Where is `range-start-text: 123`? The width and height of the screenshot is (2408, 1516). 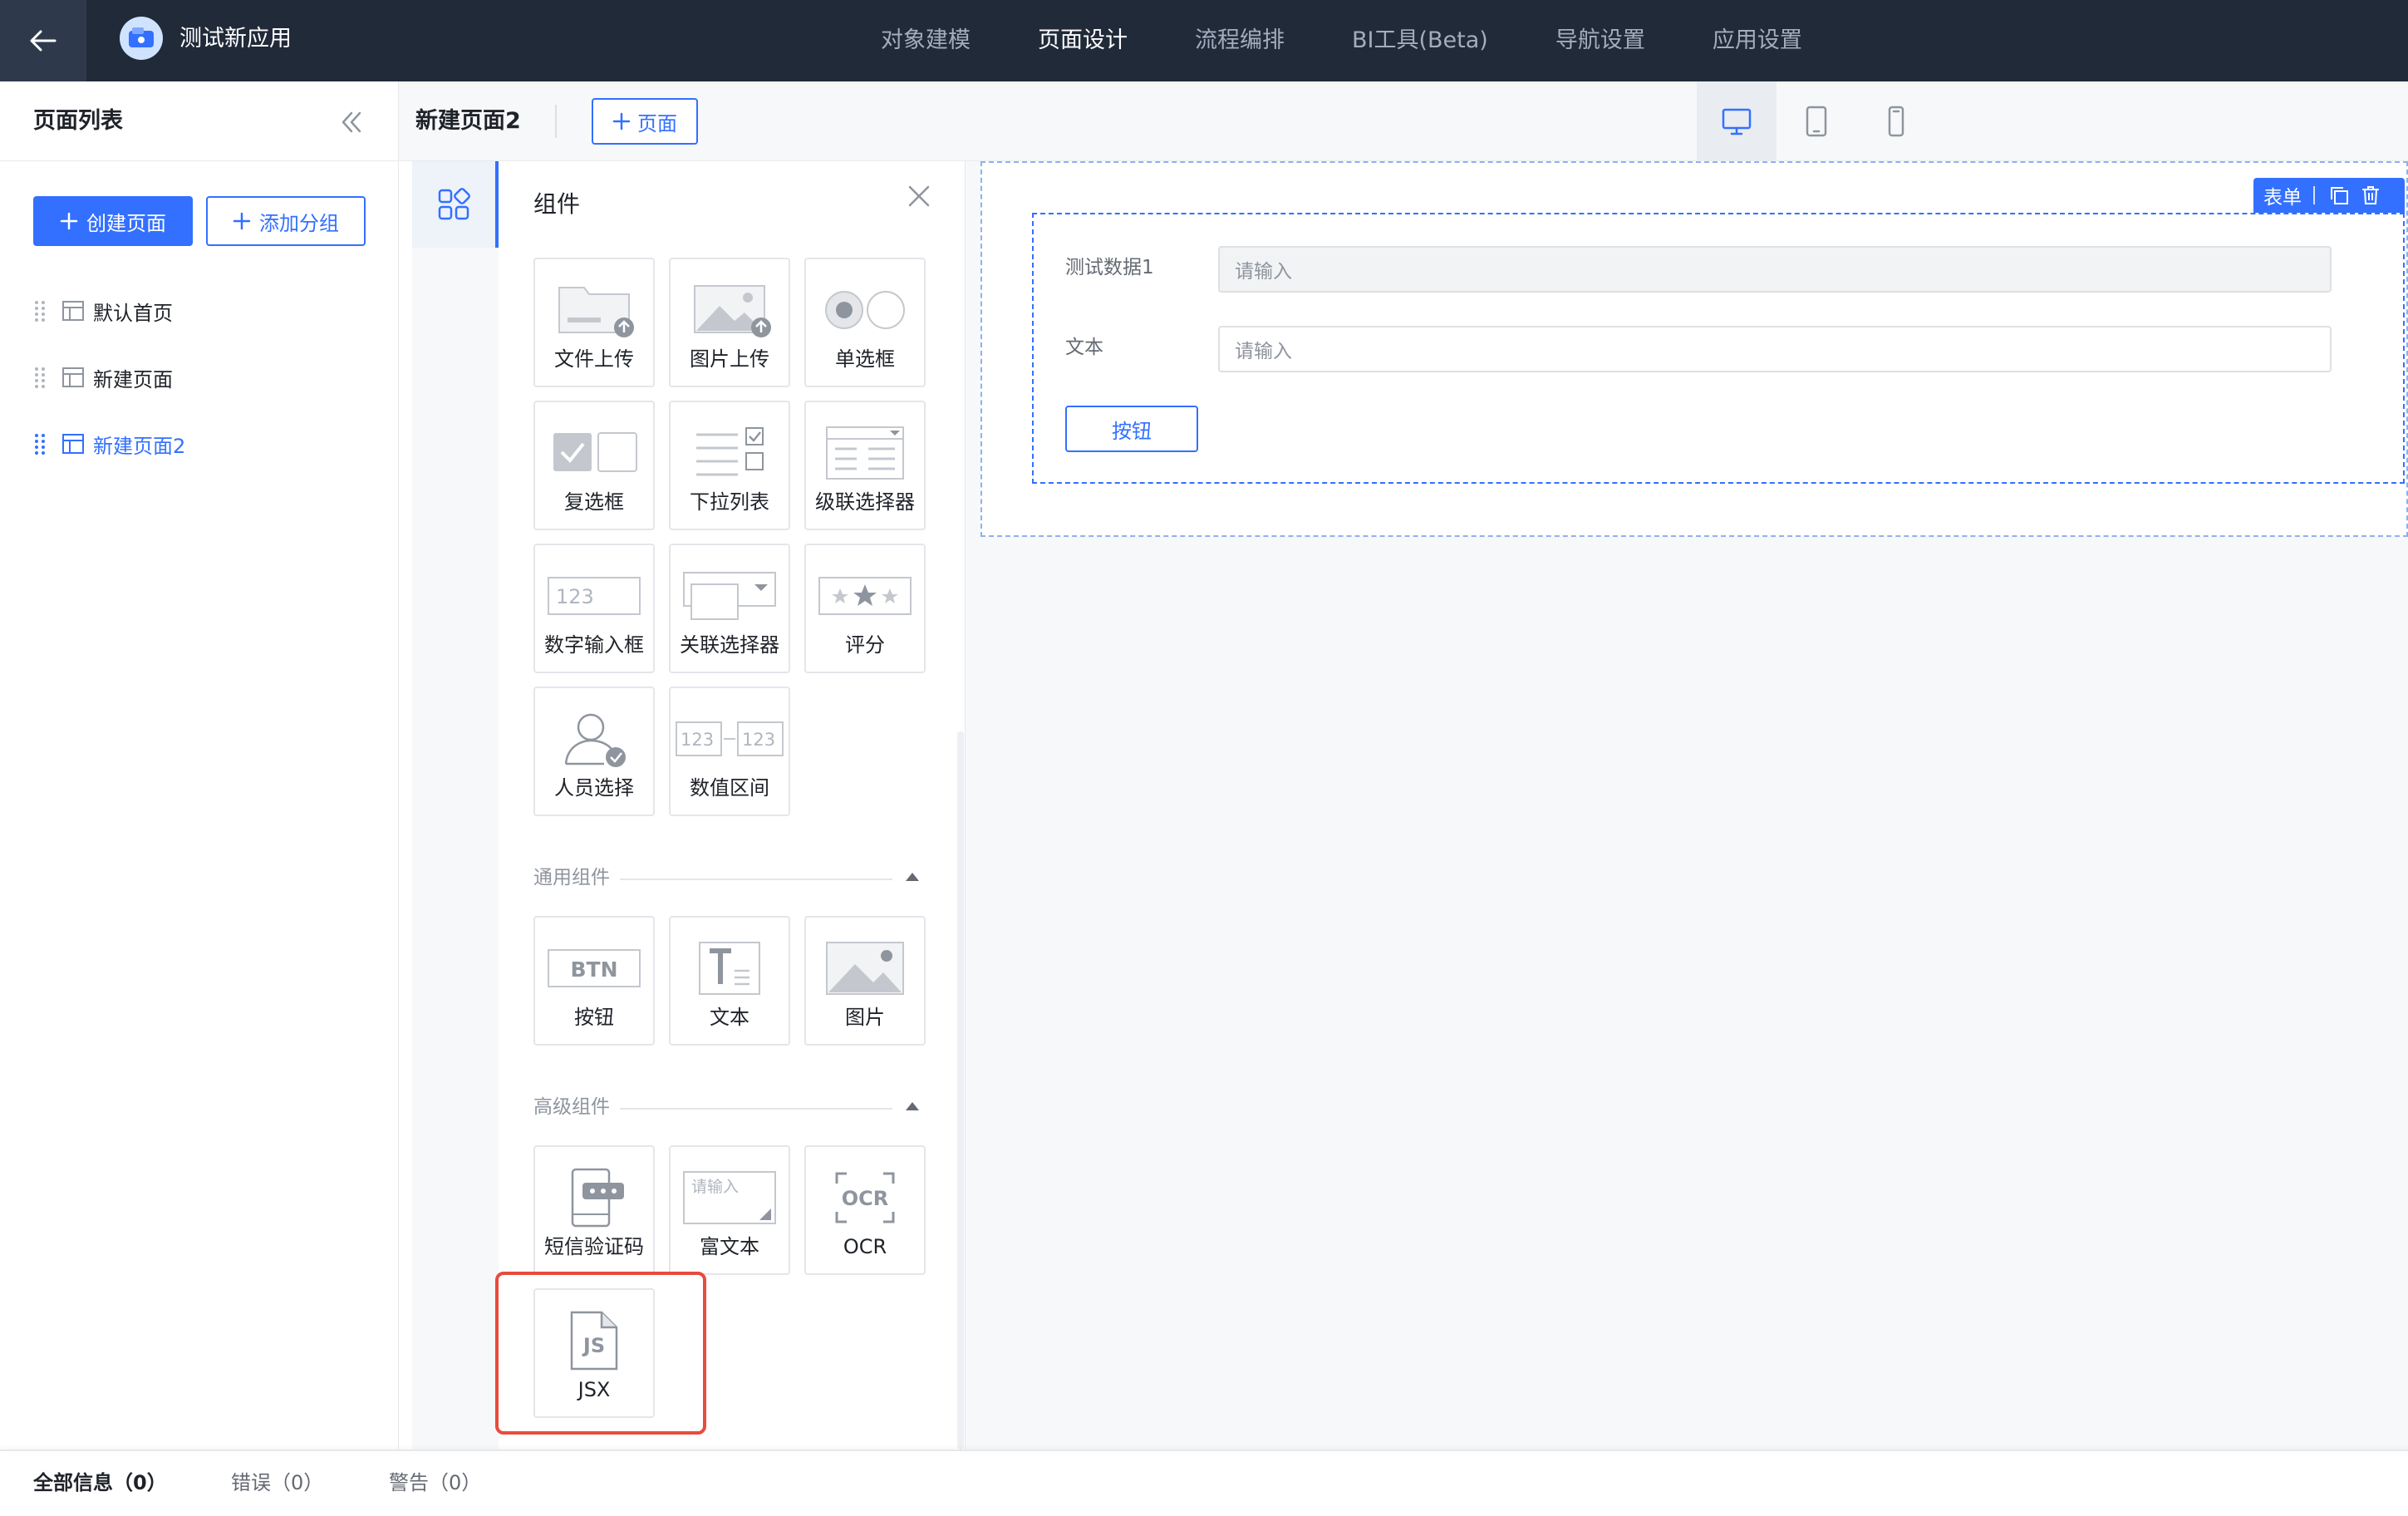
range-start-text: 123 is located at coordinates (697, 740).